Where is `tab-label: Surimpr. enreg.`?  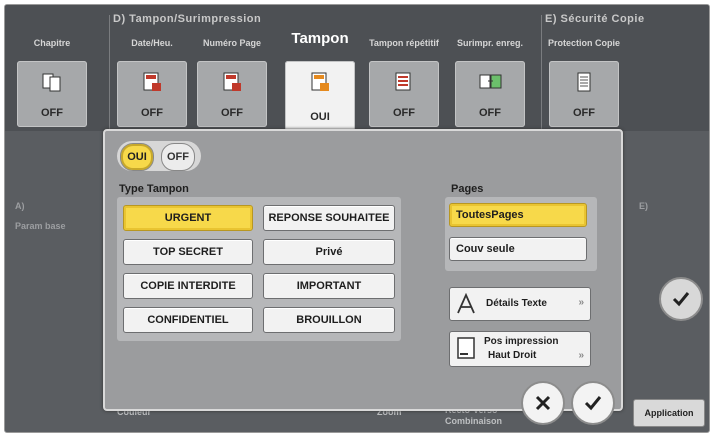 tab-label: Surimpr. enreg. is located at coordinates (490, 43).